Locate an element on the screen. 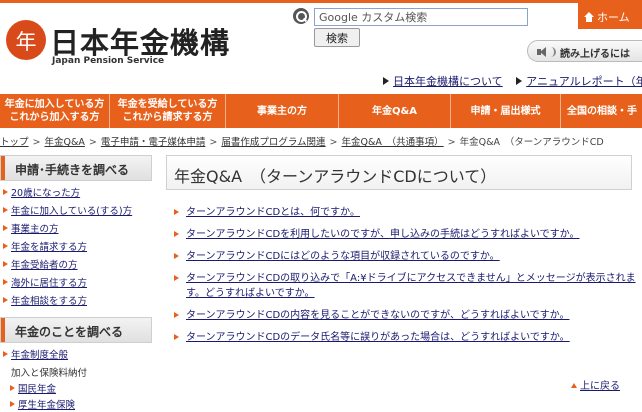 This screenshot has width=642, height=412. read-aloud-label: 読み上げるには is located at coordinates (595, 54).